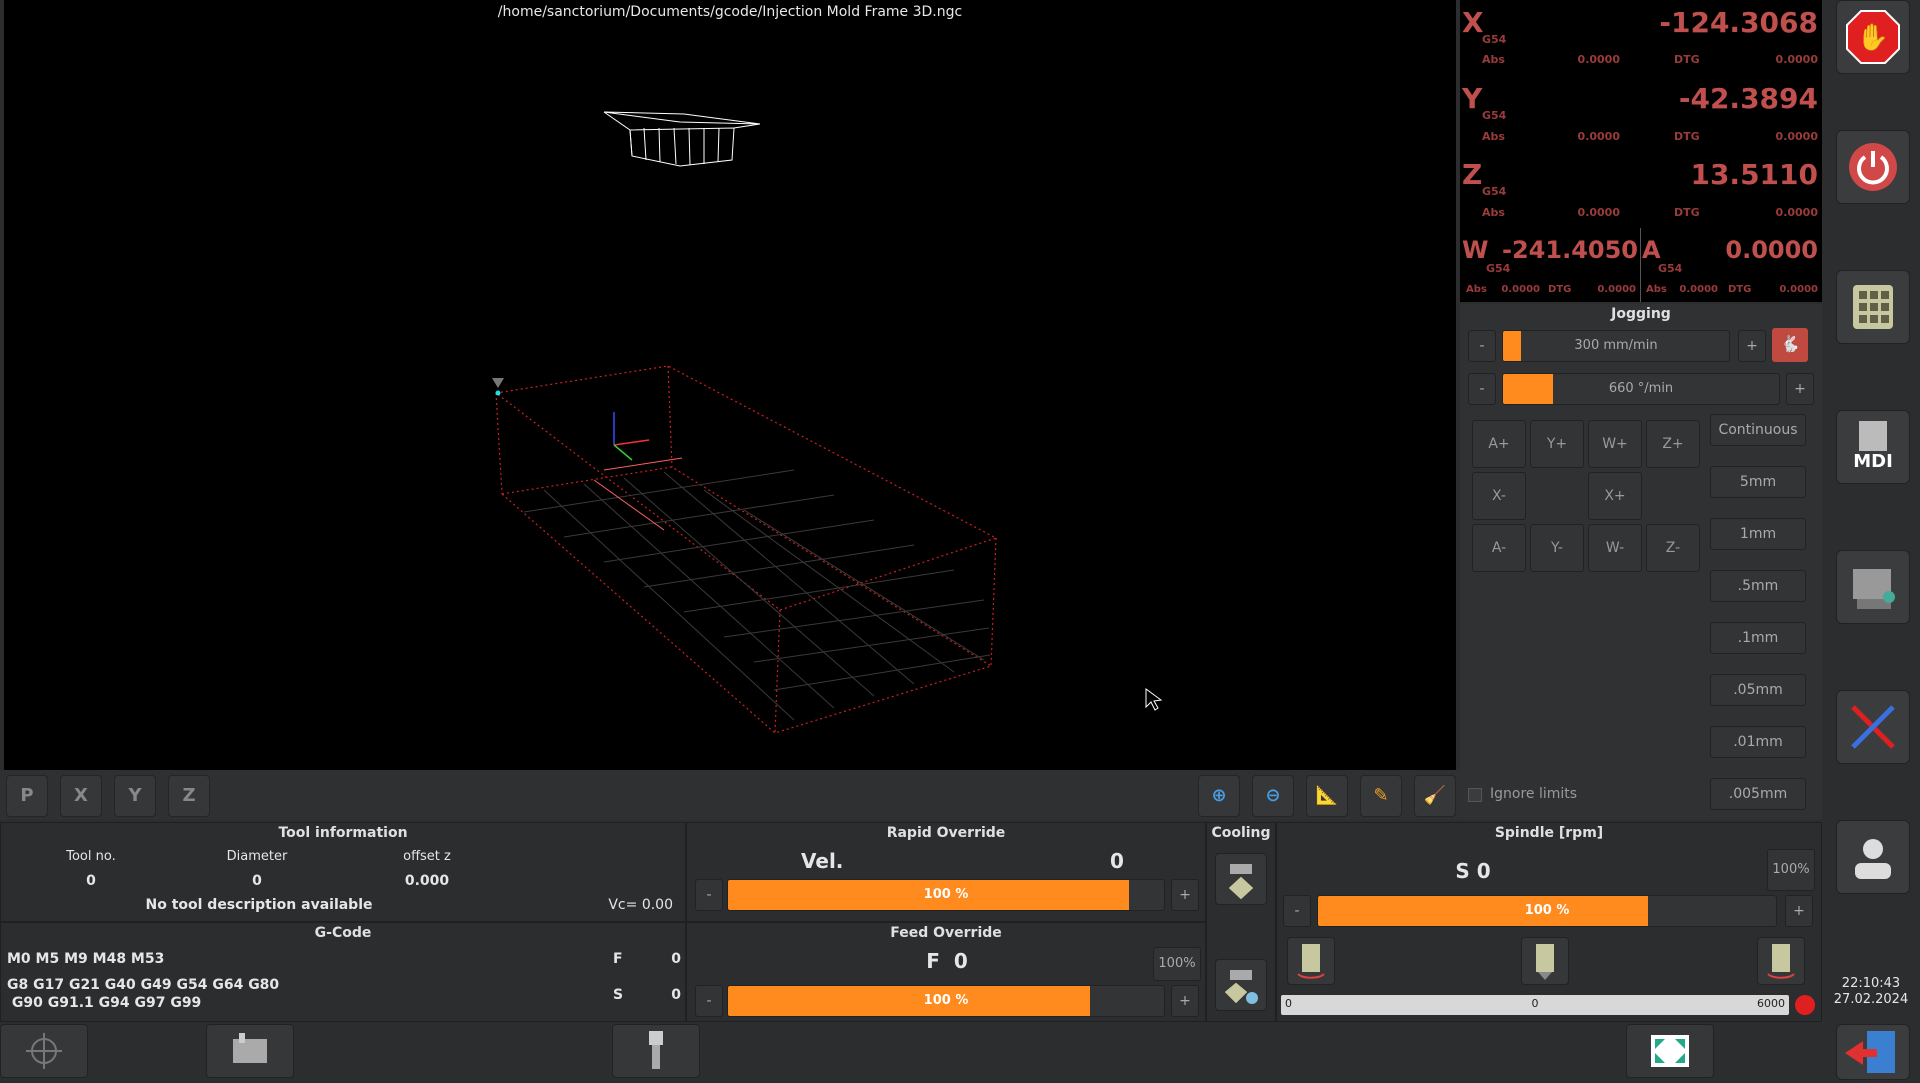 The image size is (1920, 1083). Describe the element at coordinates (1483, 911) in the screenshot. I see `spindle-override-fill` at that location.